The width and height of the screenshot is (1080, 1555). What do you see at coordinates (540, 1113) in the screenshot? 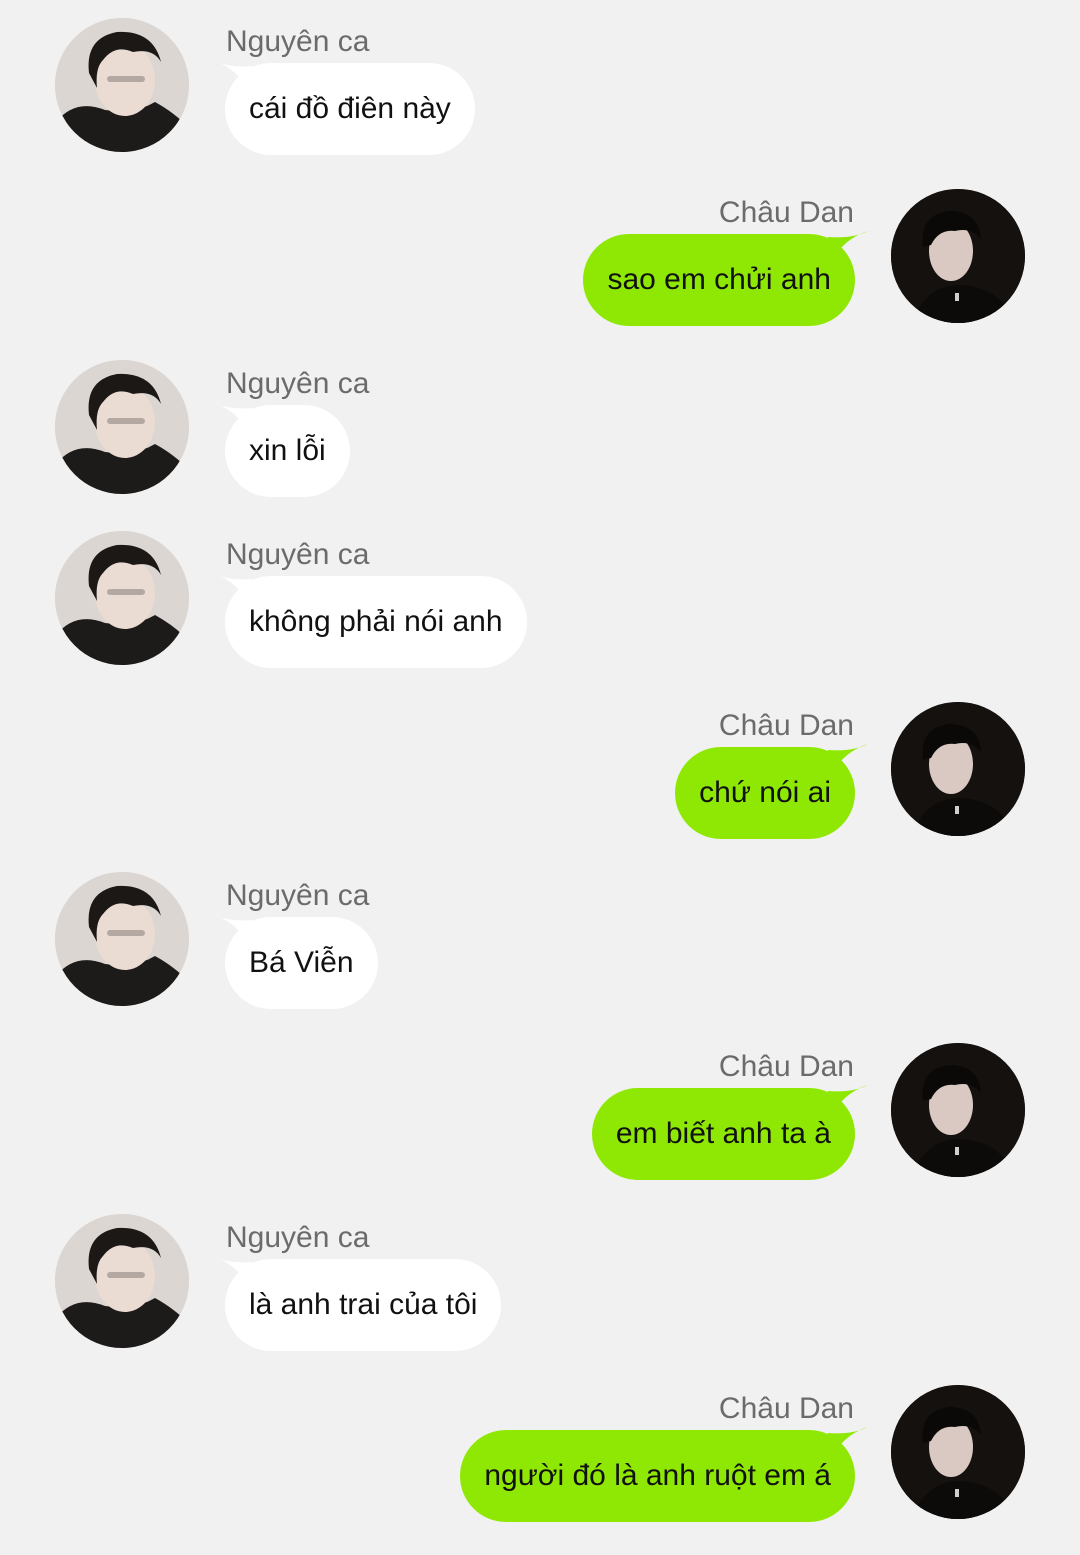
I see `message-row: Châu Dan em biết anh ta à` at bounding box center [540, 1113].